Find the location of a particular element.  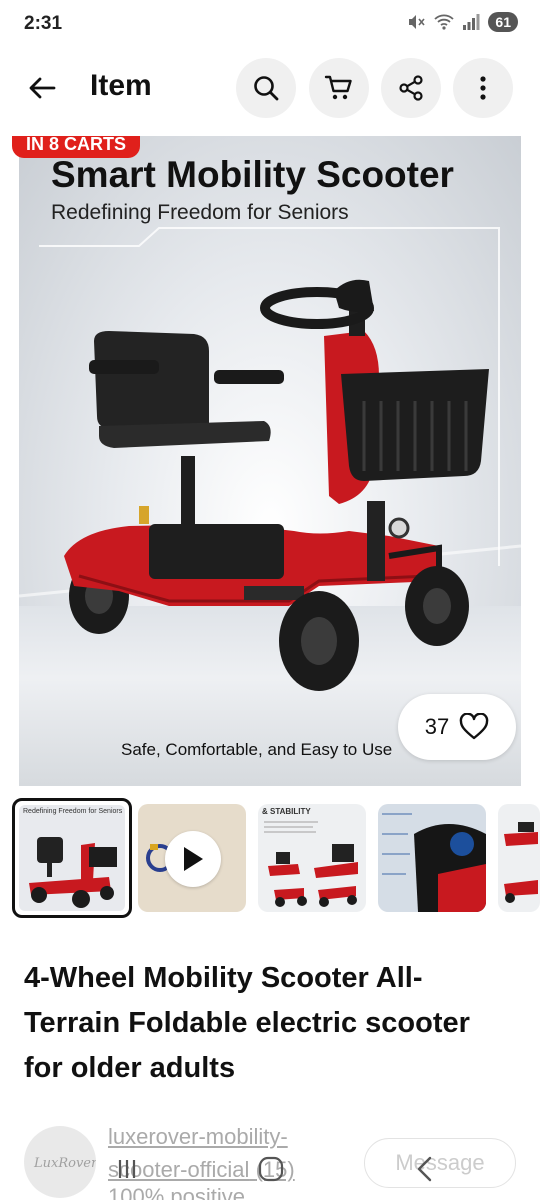

thumbnail-1: Redefining Freedom for Seniors is located at coordinates (72, 858).